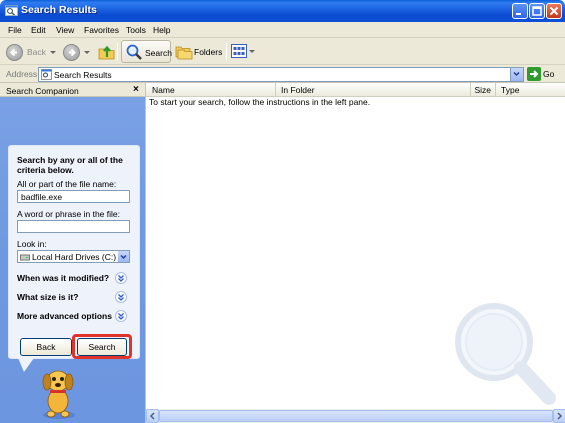  I want to click on back-dropdown-icon, so click(52, 52).